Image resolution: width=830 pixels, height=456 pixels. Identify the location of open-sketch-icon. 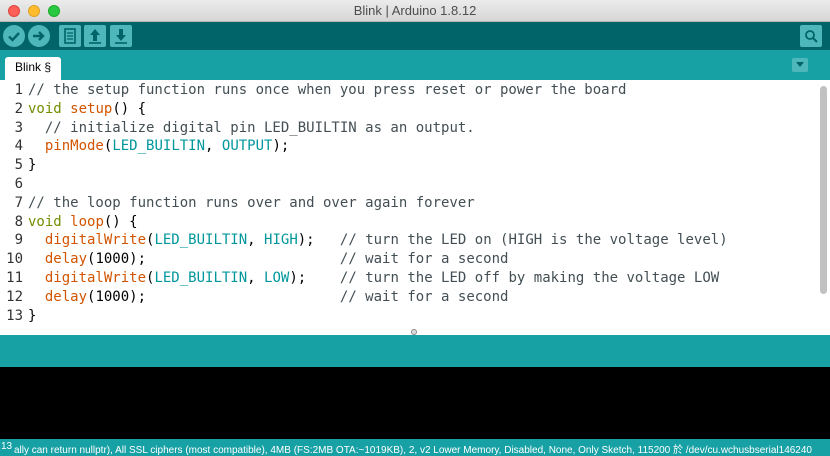
(95, 36).